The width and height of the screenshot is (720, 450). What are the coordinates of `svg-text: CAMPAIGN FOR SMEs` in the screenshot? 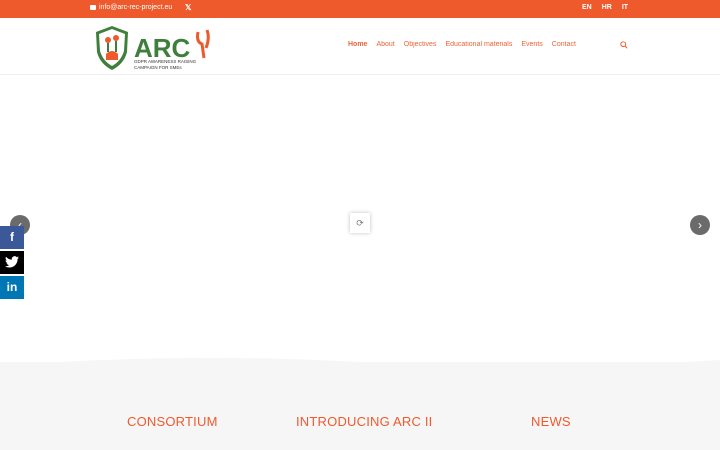 It's located at (158, 67).